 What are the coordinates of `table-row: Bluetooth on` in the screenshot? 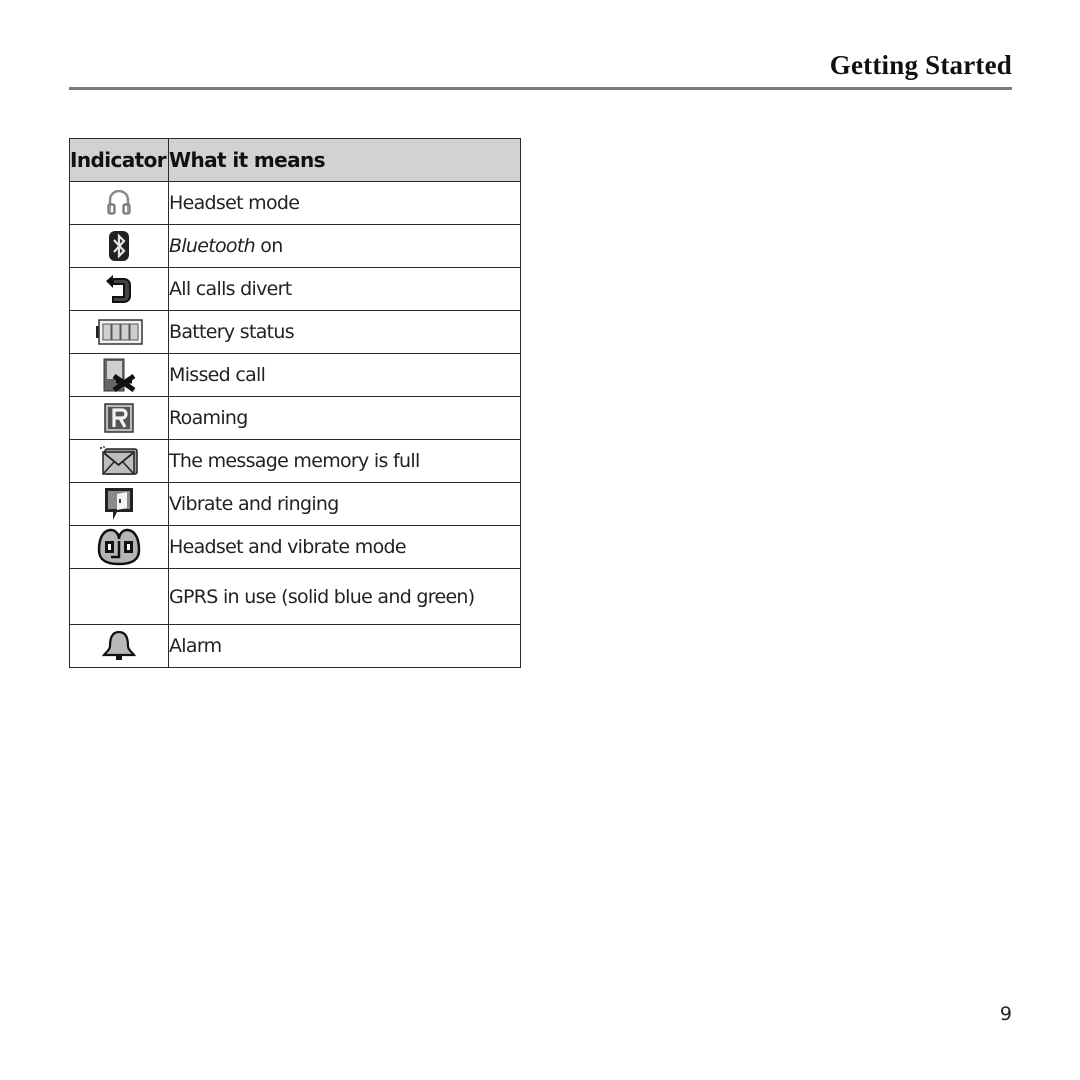 It's located at (295, 246).